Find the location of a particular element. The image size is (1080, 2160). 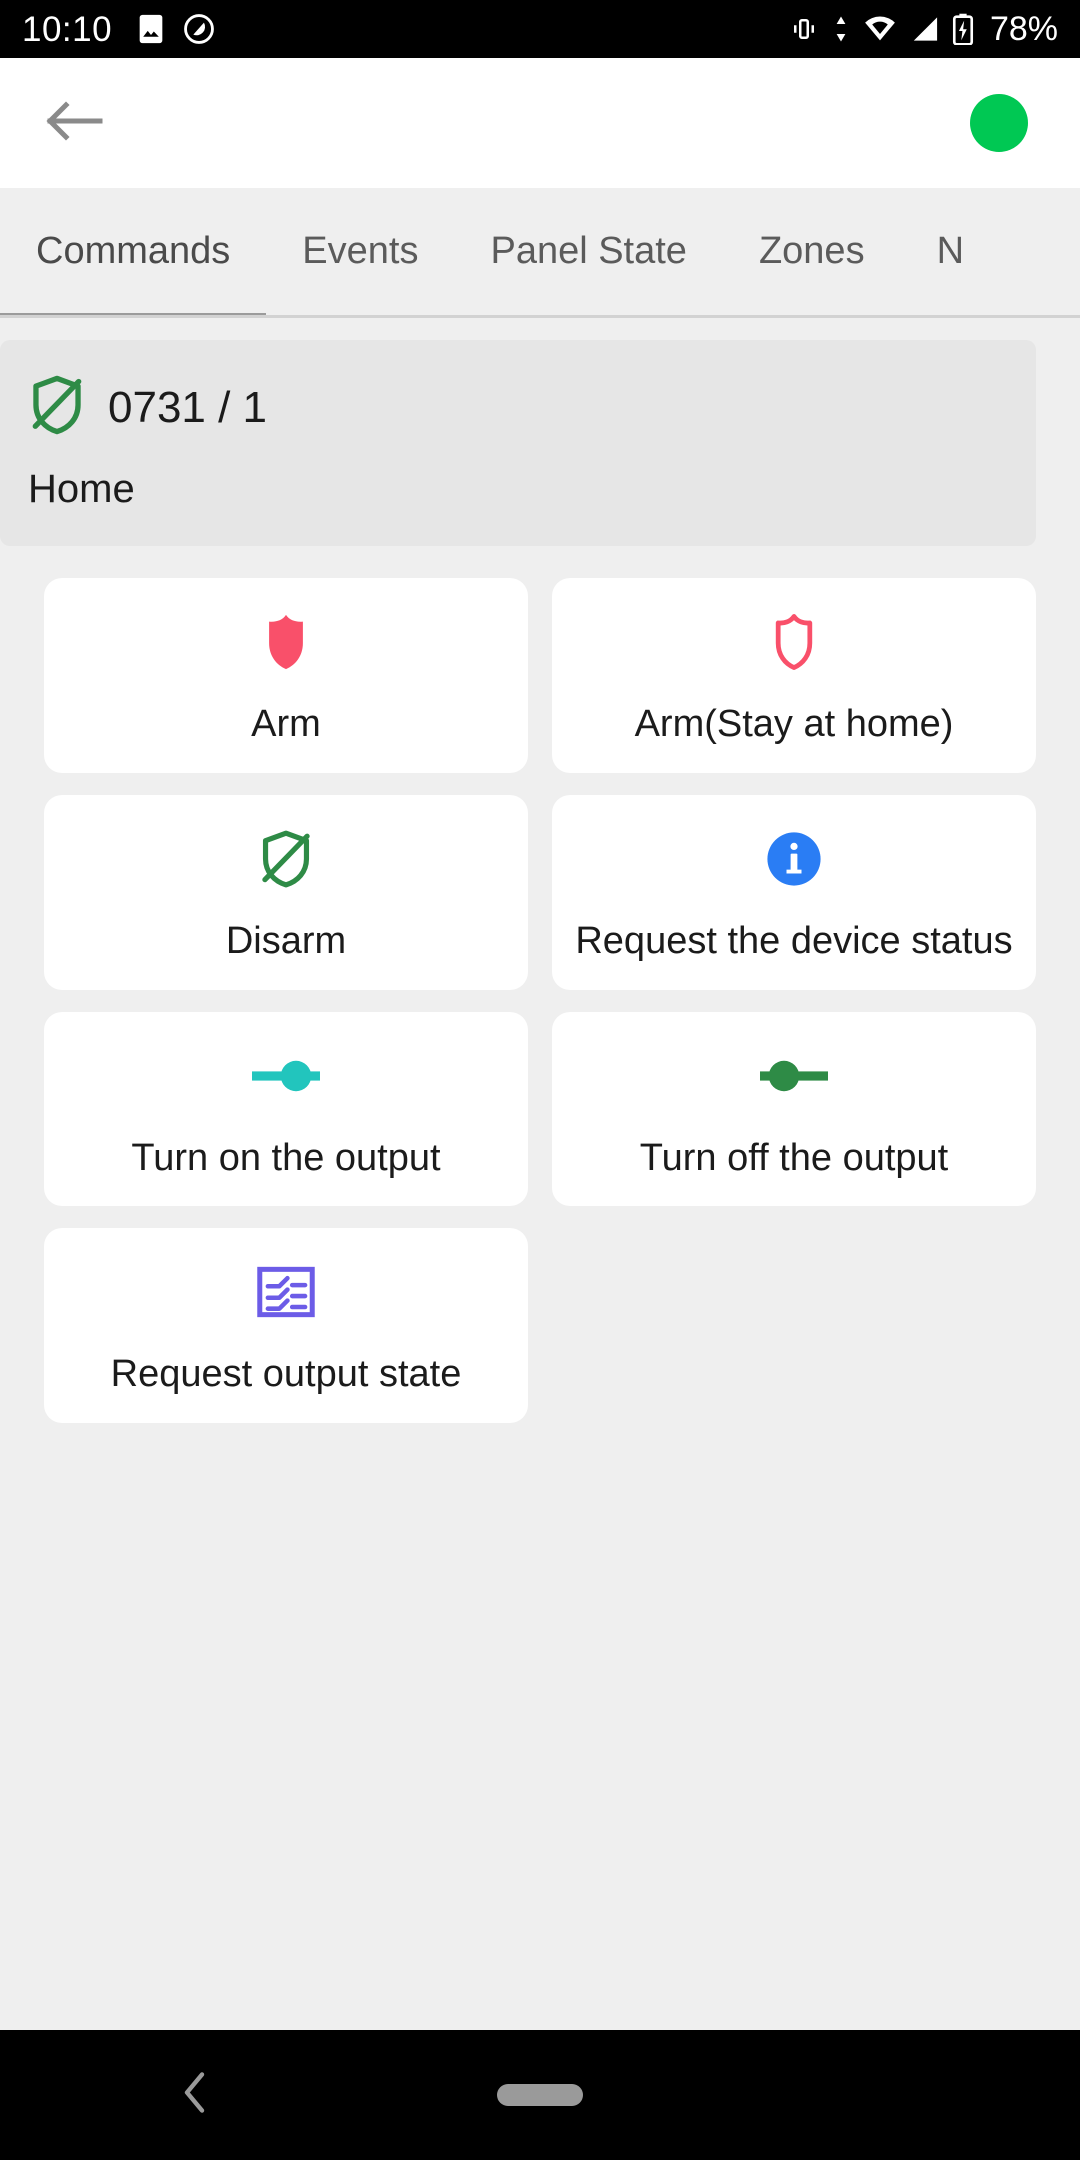

command-card-request-device-status: Request the device status is located at coordinates (794, 892).